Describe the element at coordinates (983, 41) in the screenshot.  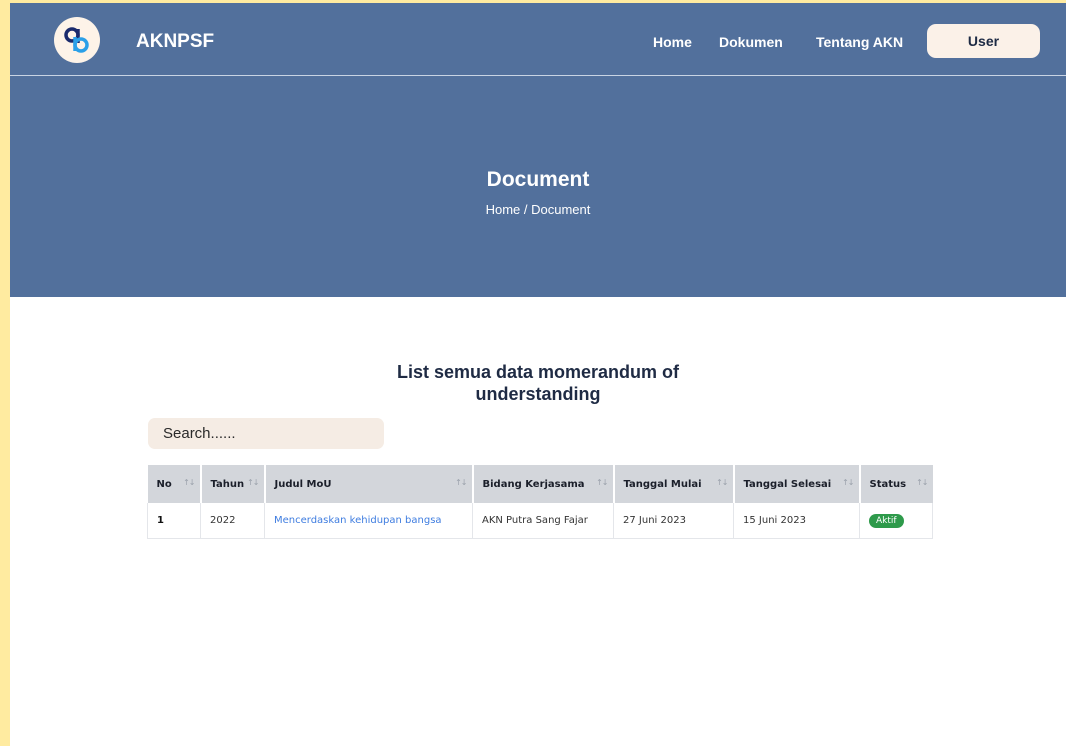
I see `user-button: User` at that location.